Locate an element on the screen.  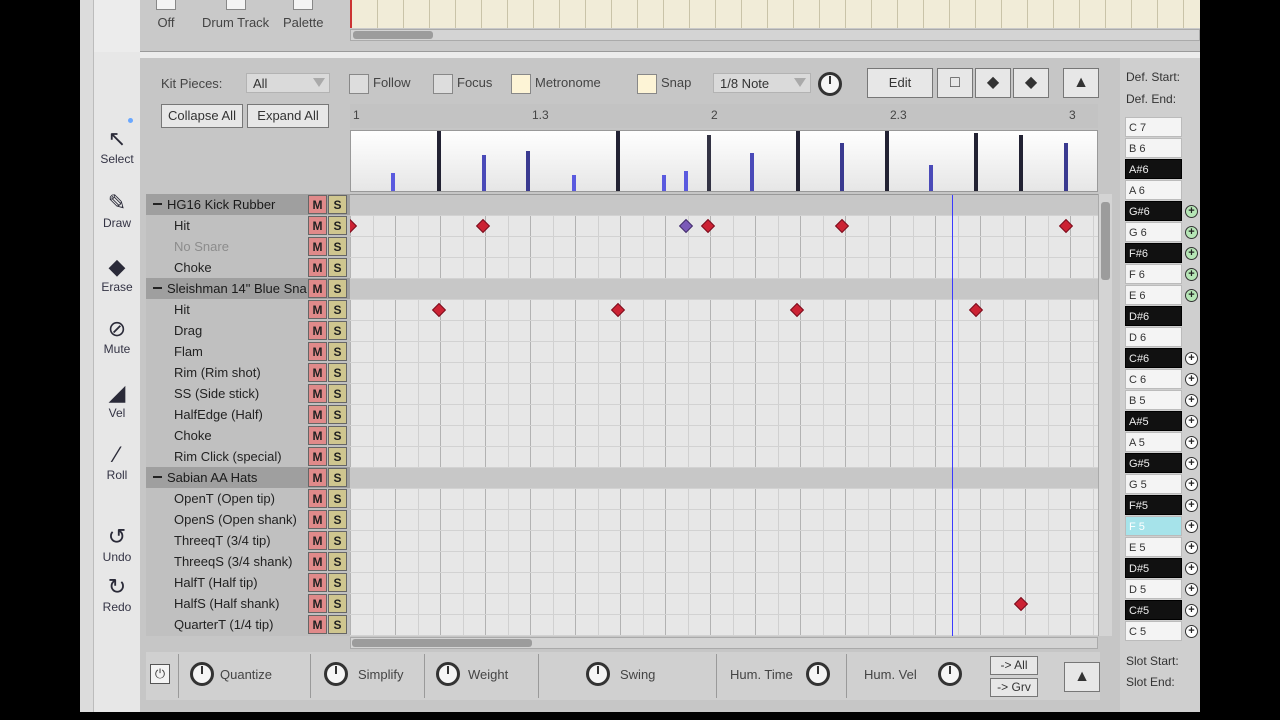
note-key: G 5 is located at coordinates (1153, 484).